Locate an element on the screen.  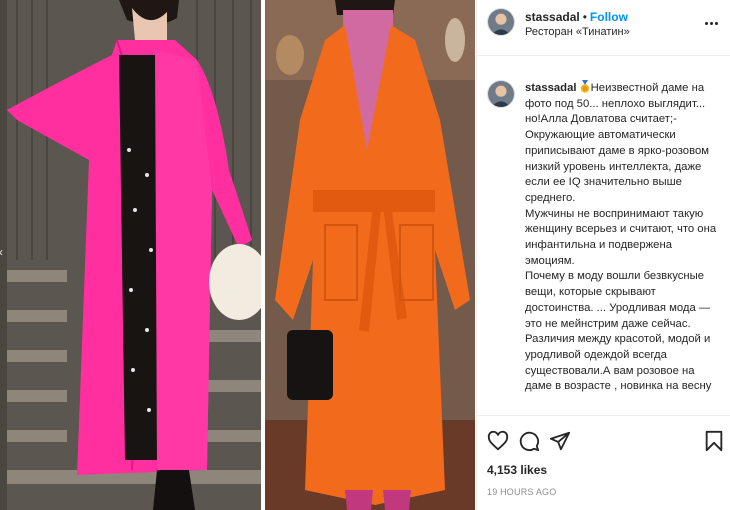
share-icon is located at coordinates (560, 441).